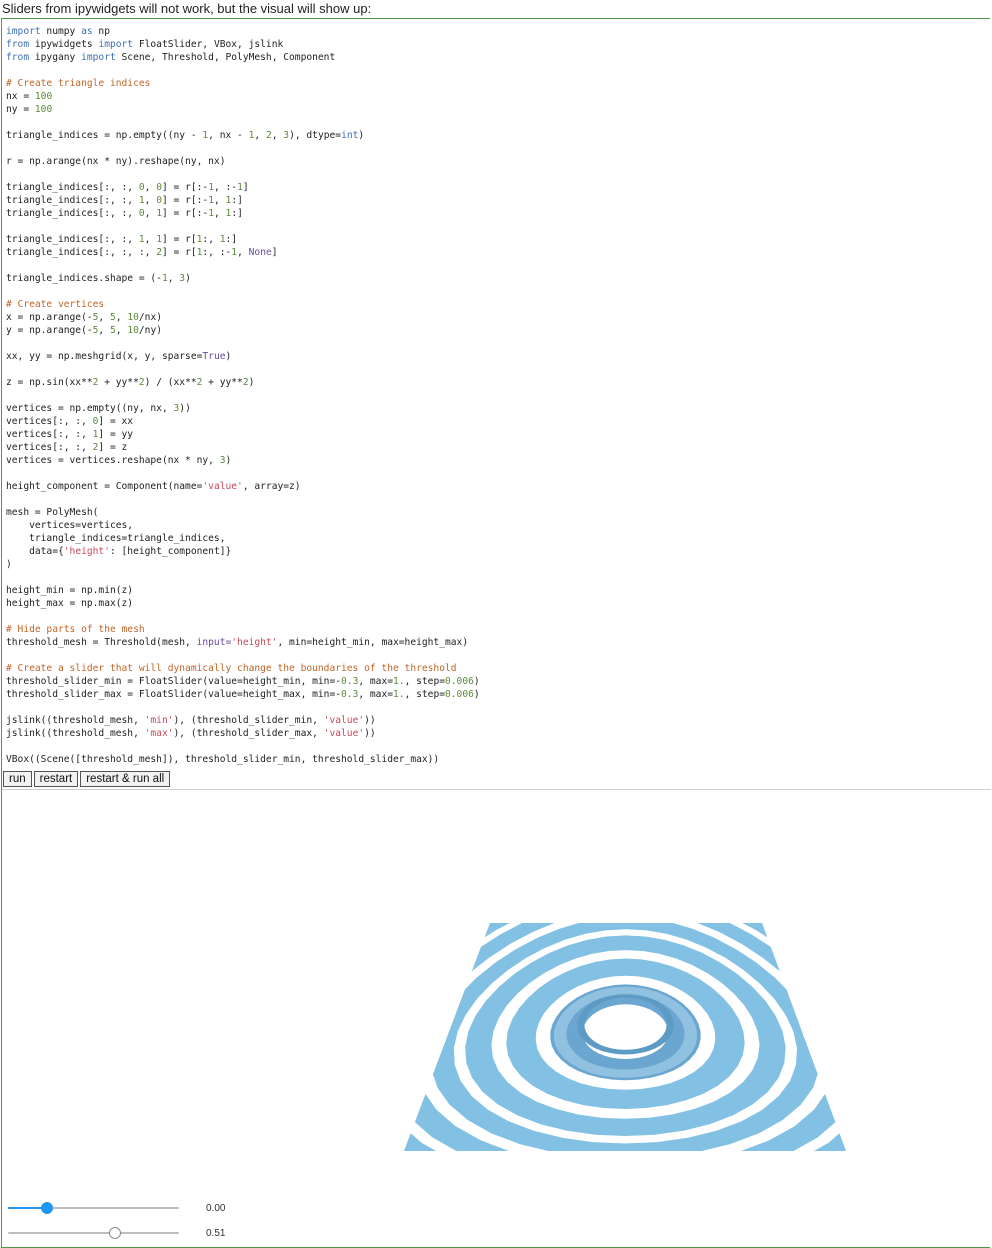  I want to click on thresholded-mesh, so click(625, 1037).